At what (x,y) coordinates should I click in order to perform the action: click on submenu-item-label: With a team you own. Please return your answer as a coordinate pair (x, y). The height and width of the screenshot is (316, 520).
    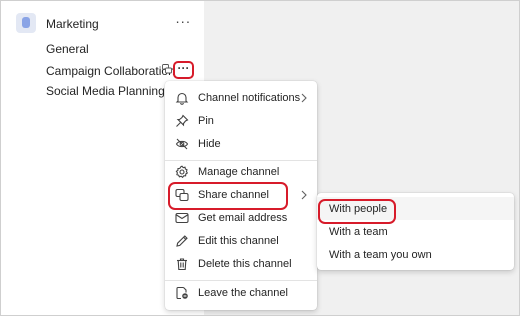
    Looking at the image, I should click on (380, 255).